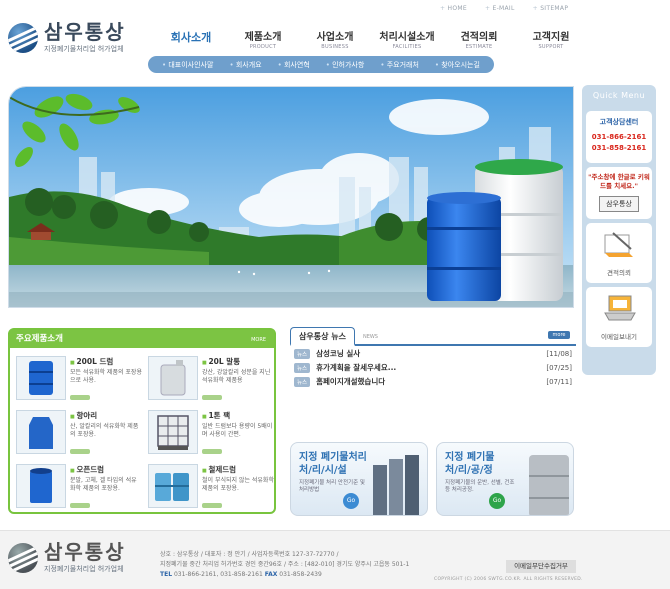 The height and width of the screenshot is (589, 670). What do you see at coordinates (453, 8) in the screenshot?
I see `home-link: HOME` at bounding box center [453, 8].